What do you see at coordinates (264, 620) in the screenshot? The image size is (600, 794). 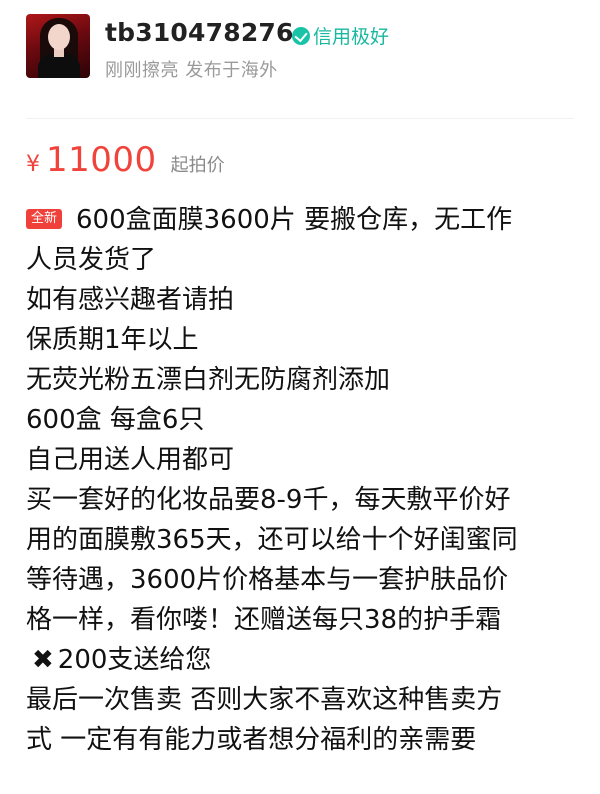 I see `description-line: 格一样，看你喽！还赠送每只38的护手霜` at bounding box center [264, 620].